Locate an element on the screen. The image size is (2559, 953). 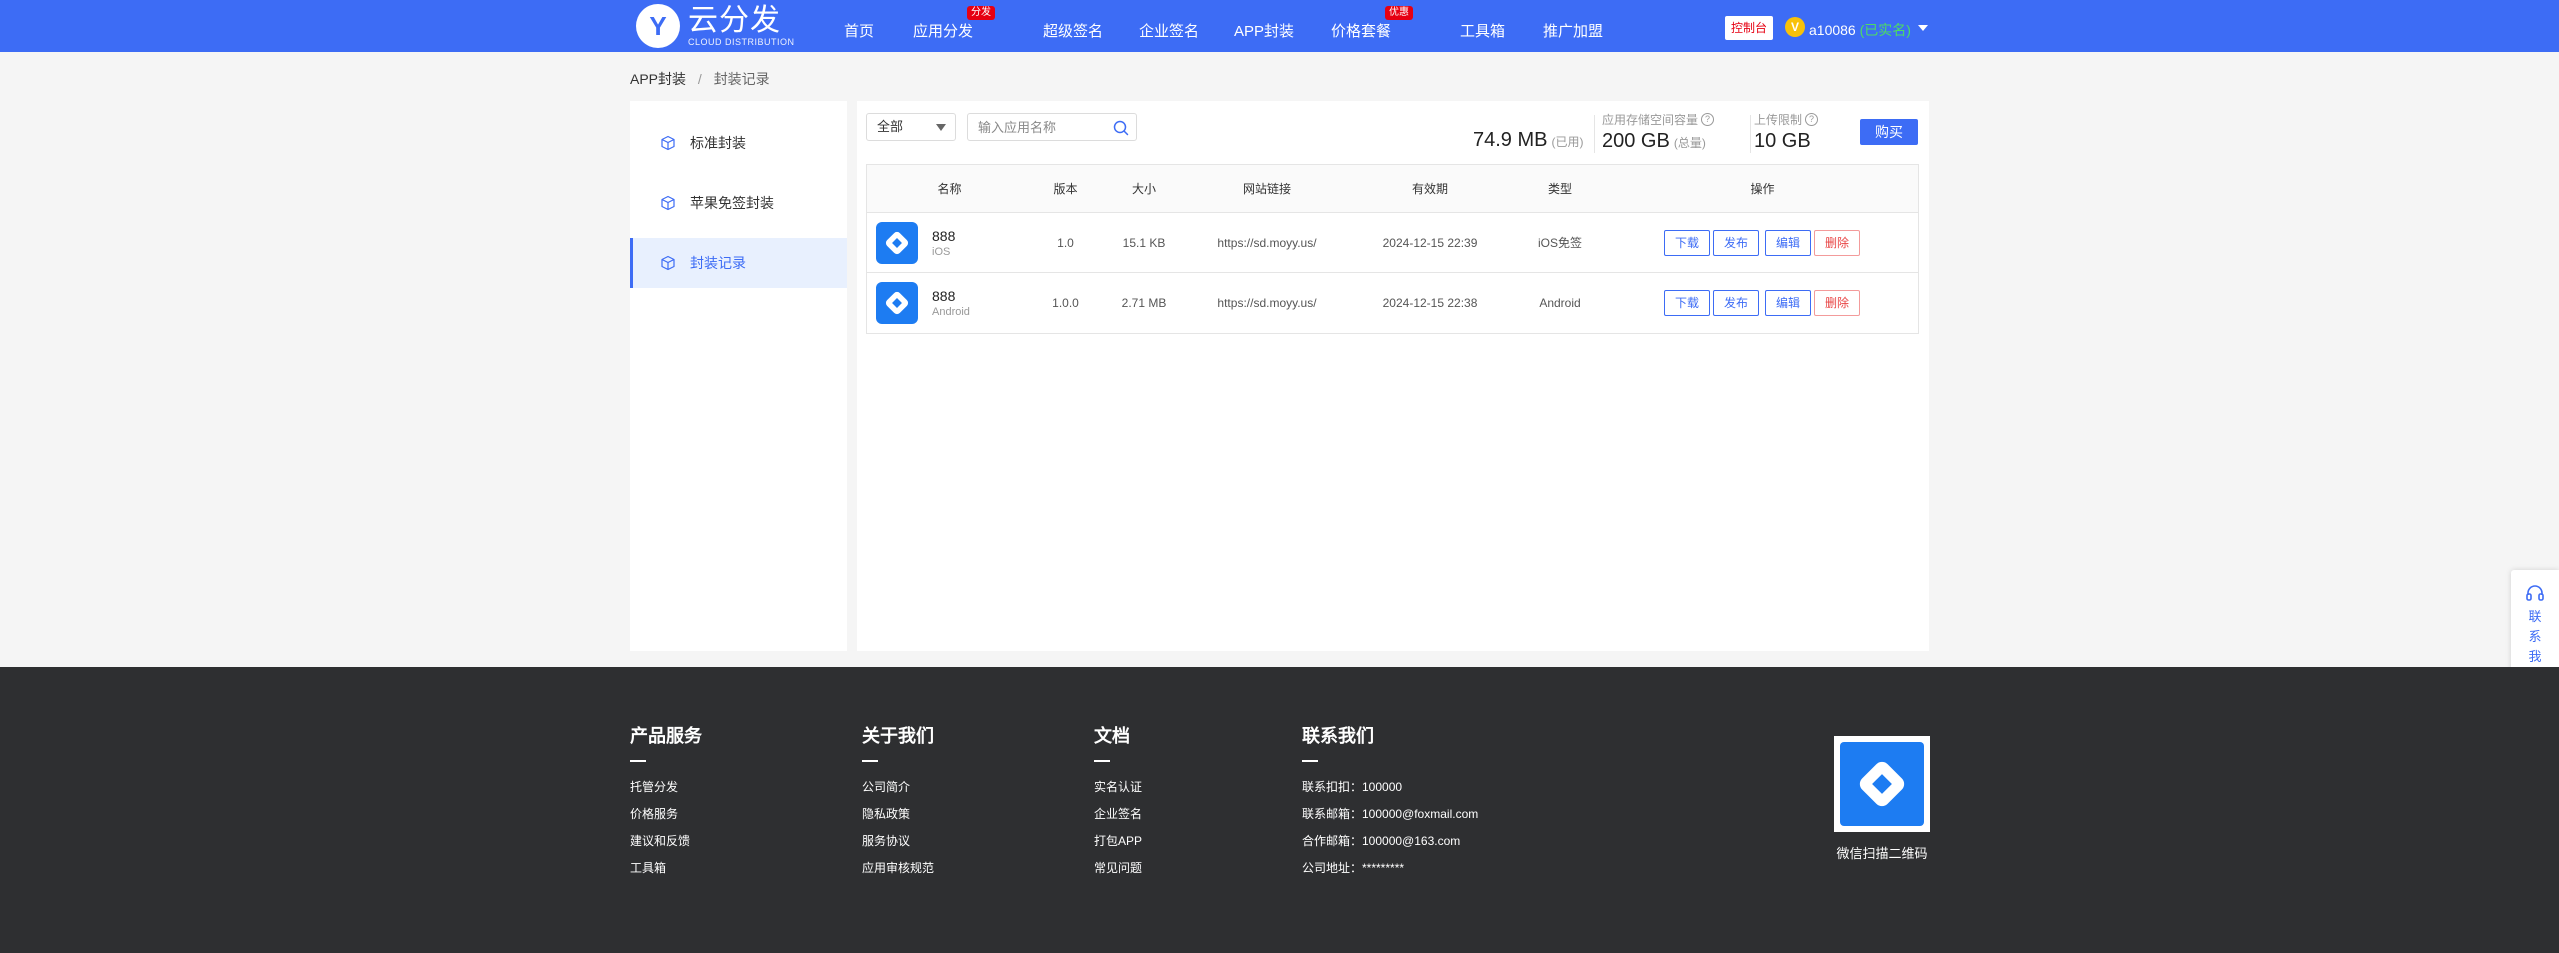
cell-type: Android is located at coordinates (1560, 303).